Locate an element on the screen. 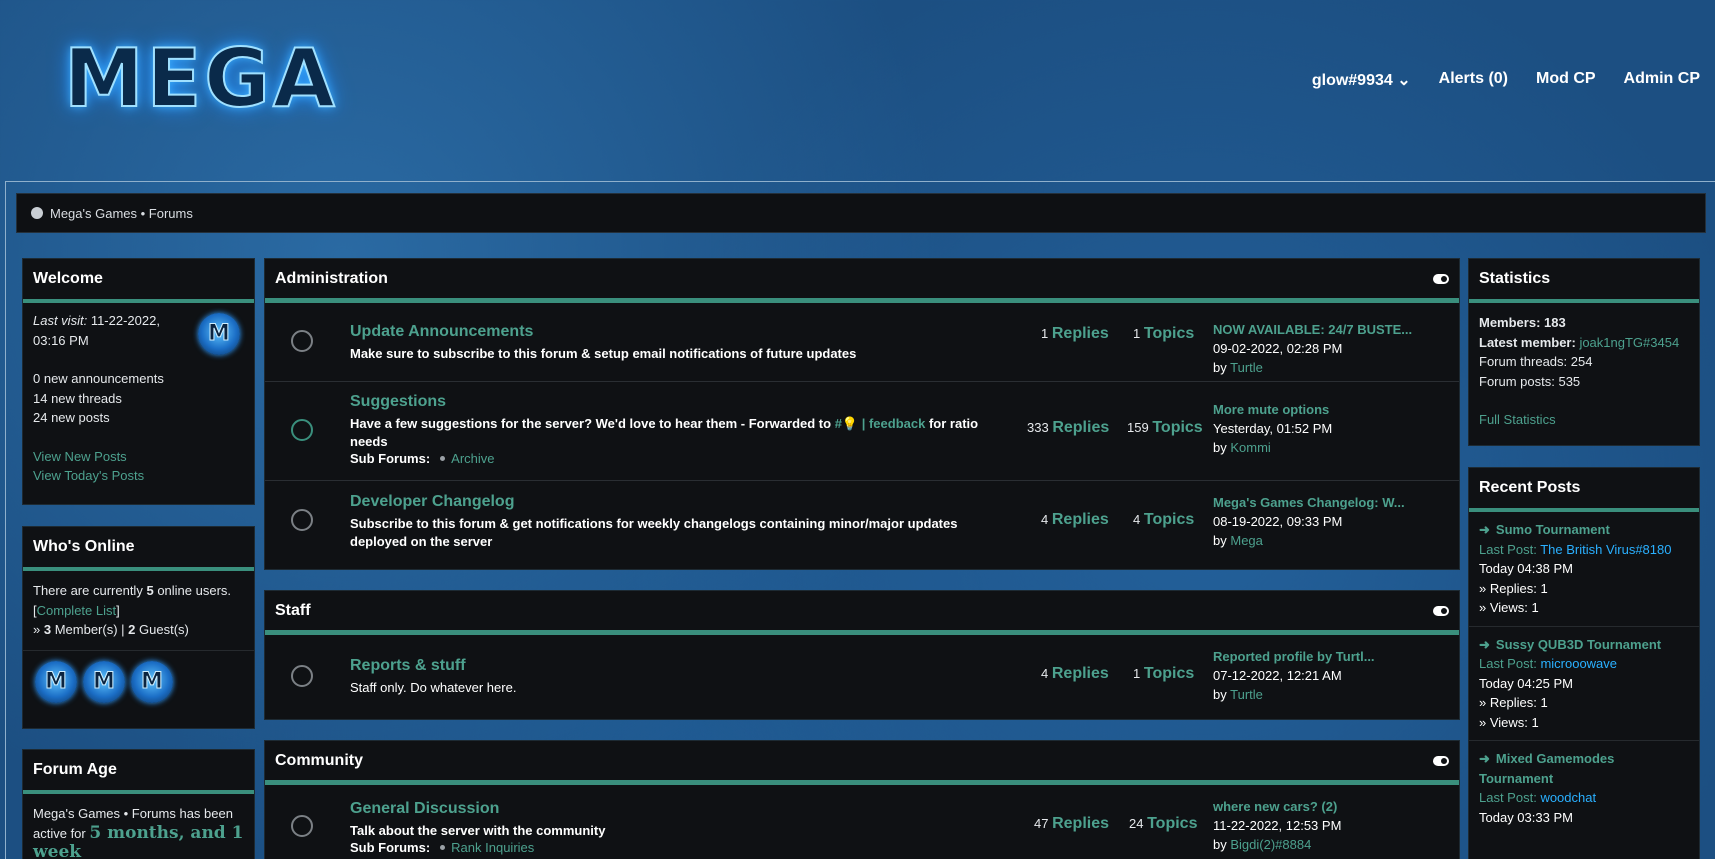 The image size is (1715, 859). recent-post-title-link: Sumo Tournament is located at coordinates (1553, 529).